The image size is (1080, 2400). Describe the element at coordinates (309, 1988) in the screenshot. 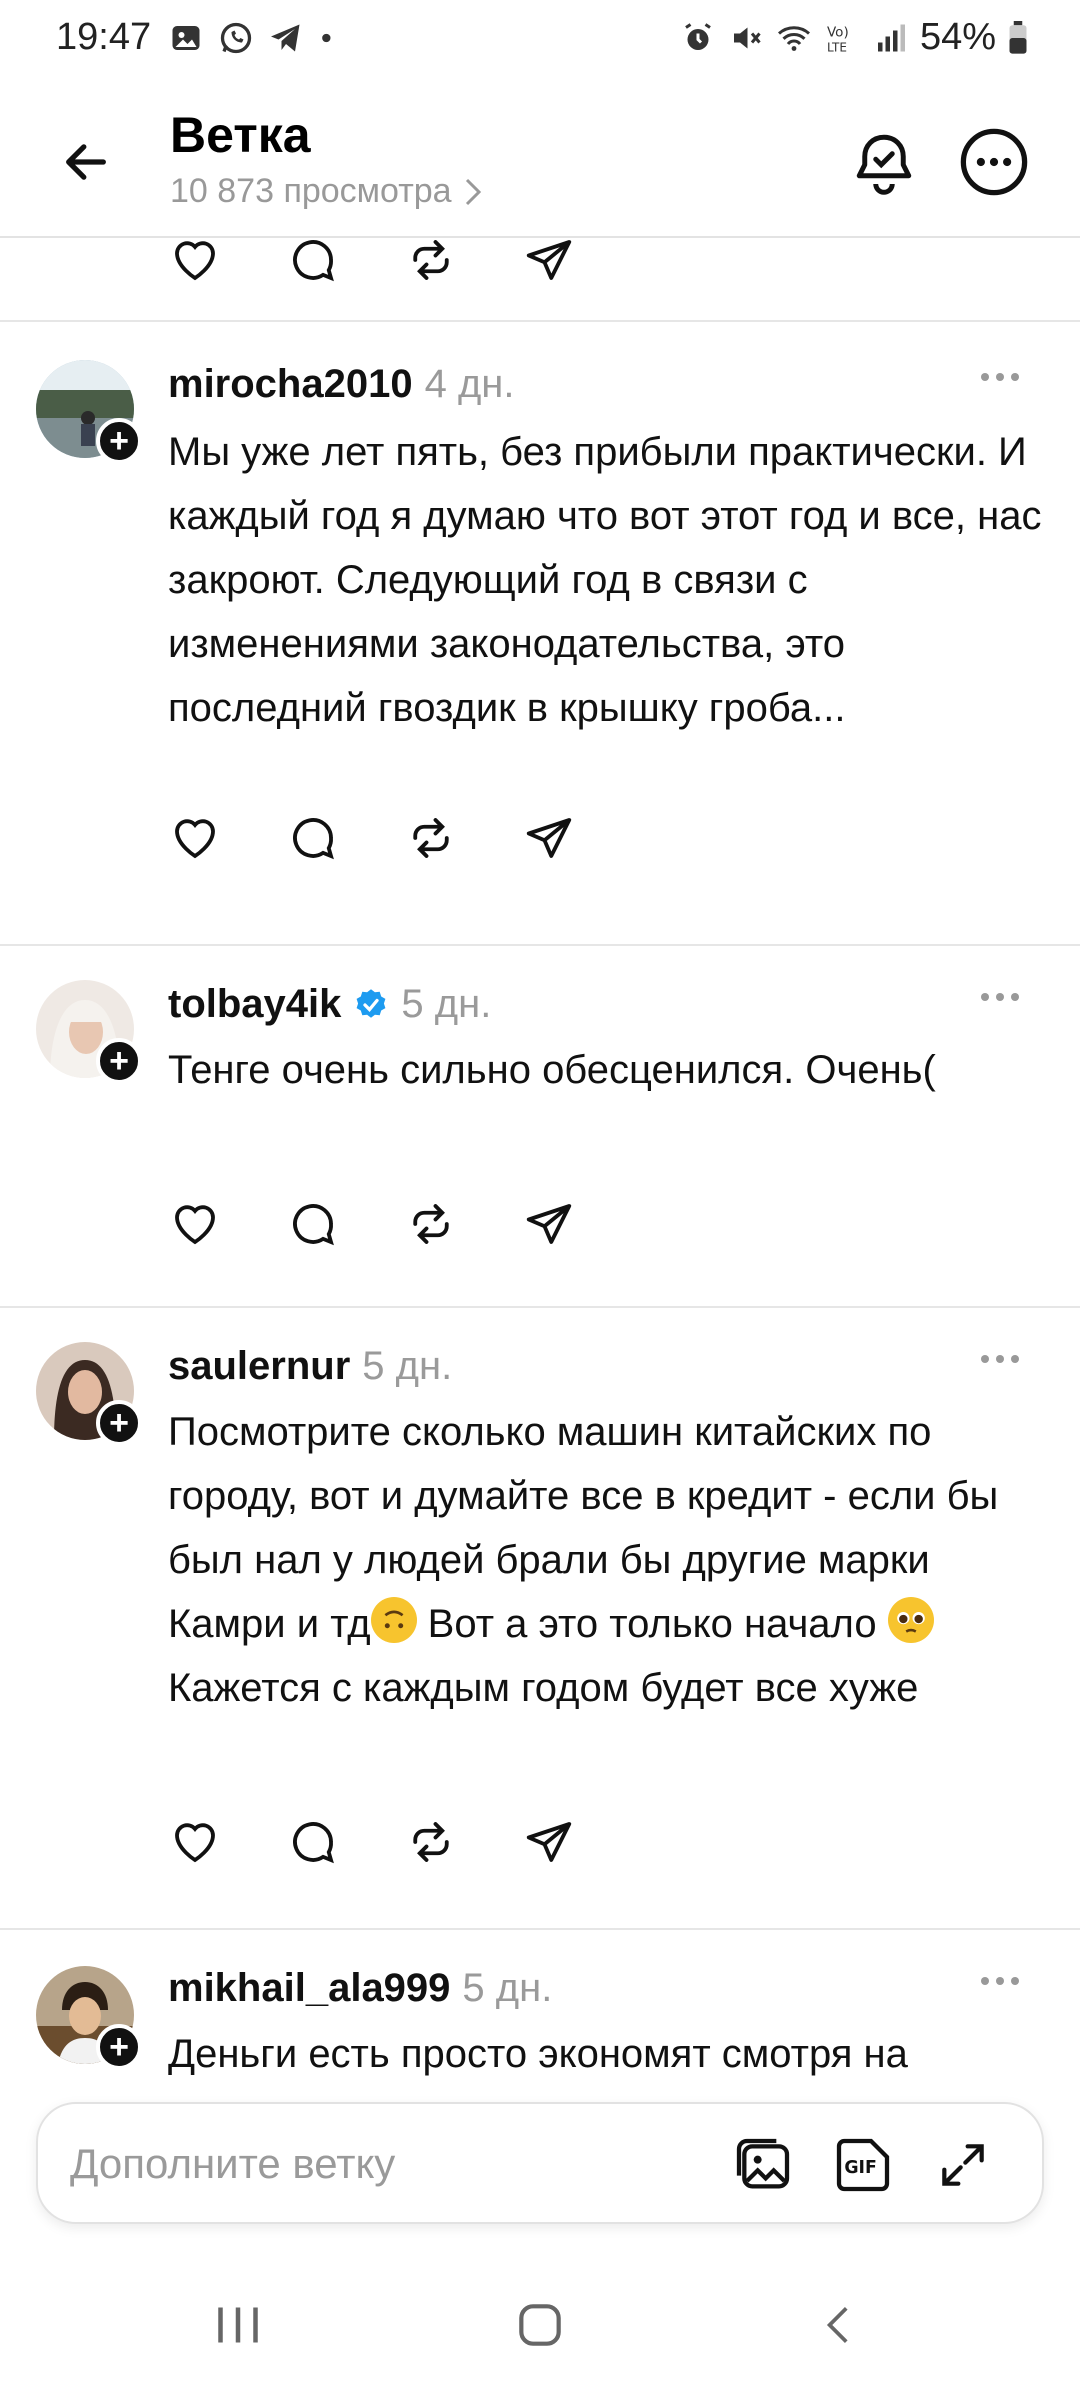

I see `username: mikhail_ala999` at that location.